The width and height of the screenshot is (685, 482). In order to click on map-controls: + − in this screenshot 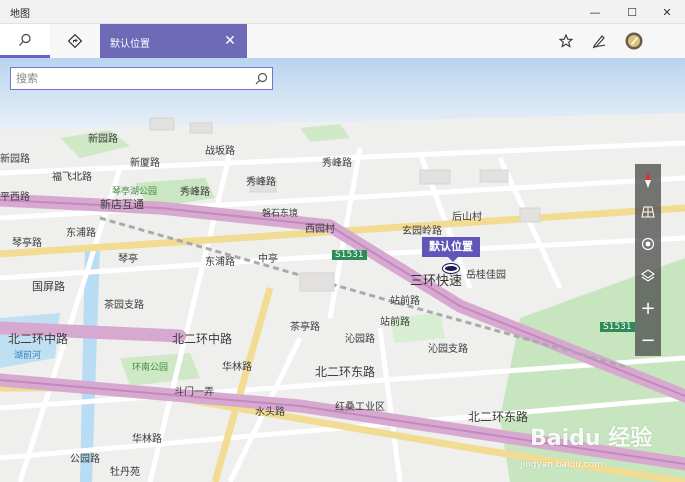, I will do `click(648, 260)`.